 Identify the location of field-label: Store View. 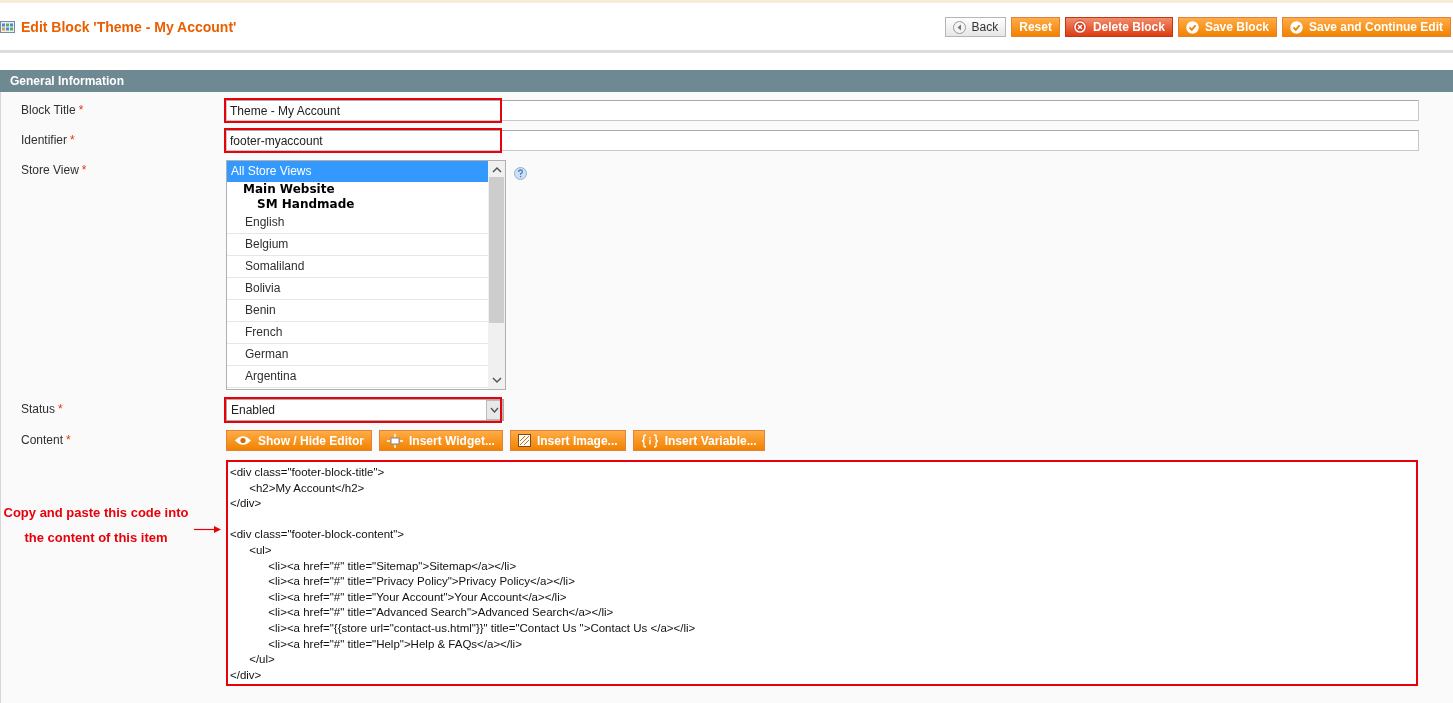
(50, 170).